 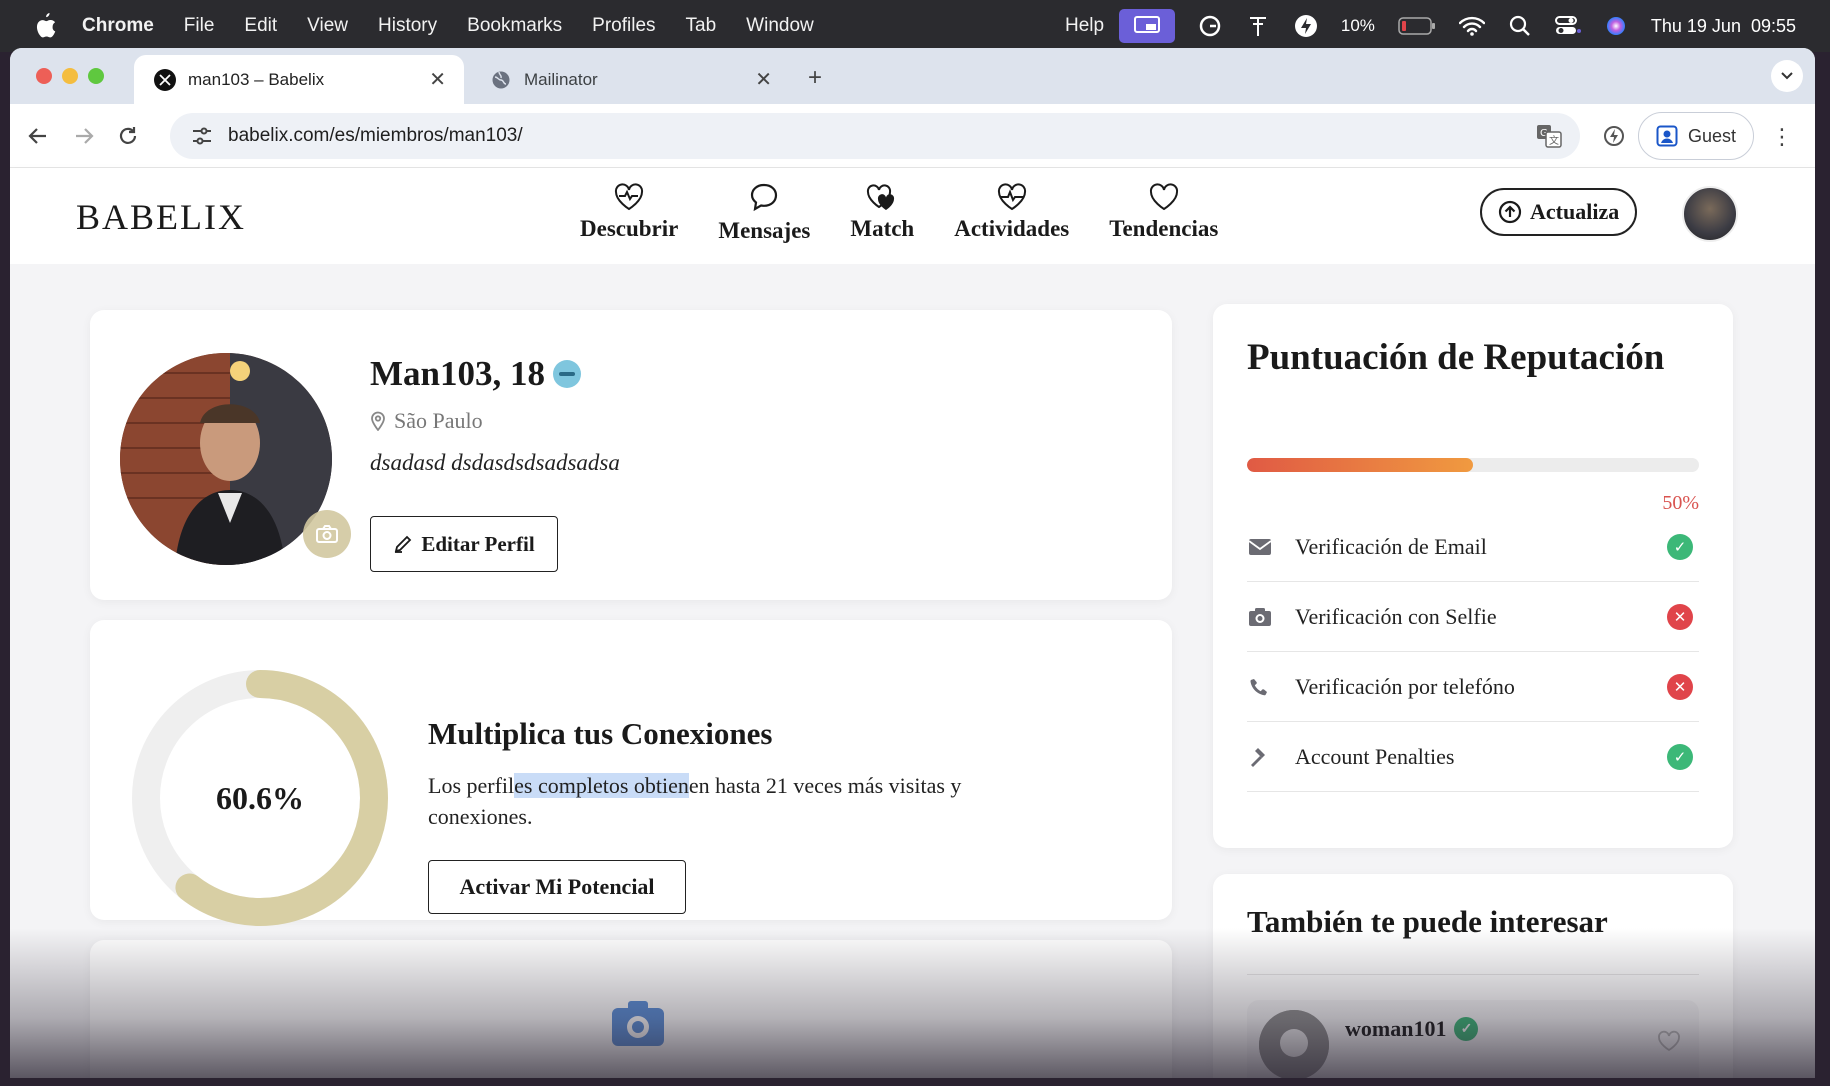 I want to click on nav-mensajes: Mensajes, so click(x=764, y=213).